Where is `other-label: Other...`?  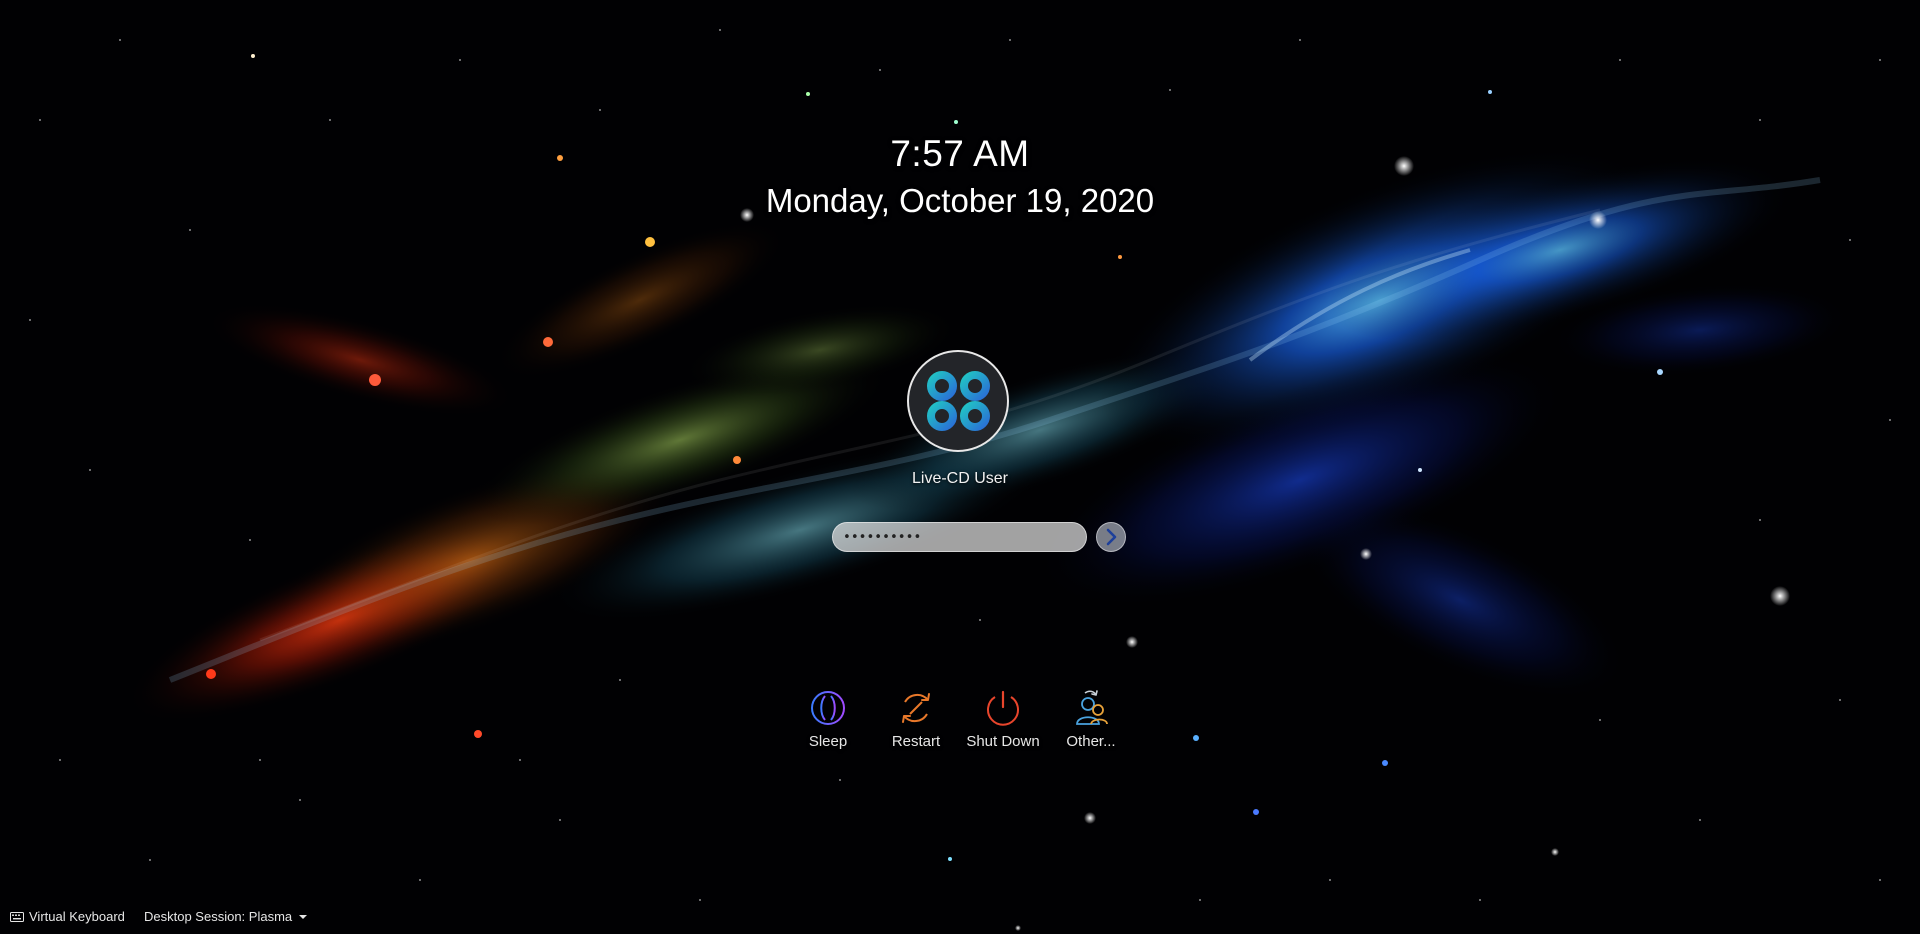
other-label: Other... is located at coordinates (1091, 741).